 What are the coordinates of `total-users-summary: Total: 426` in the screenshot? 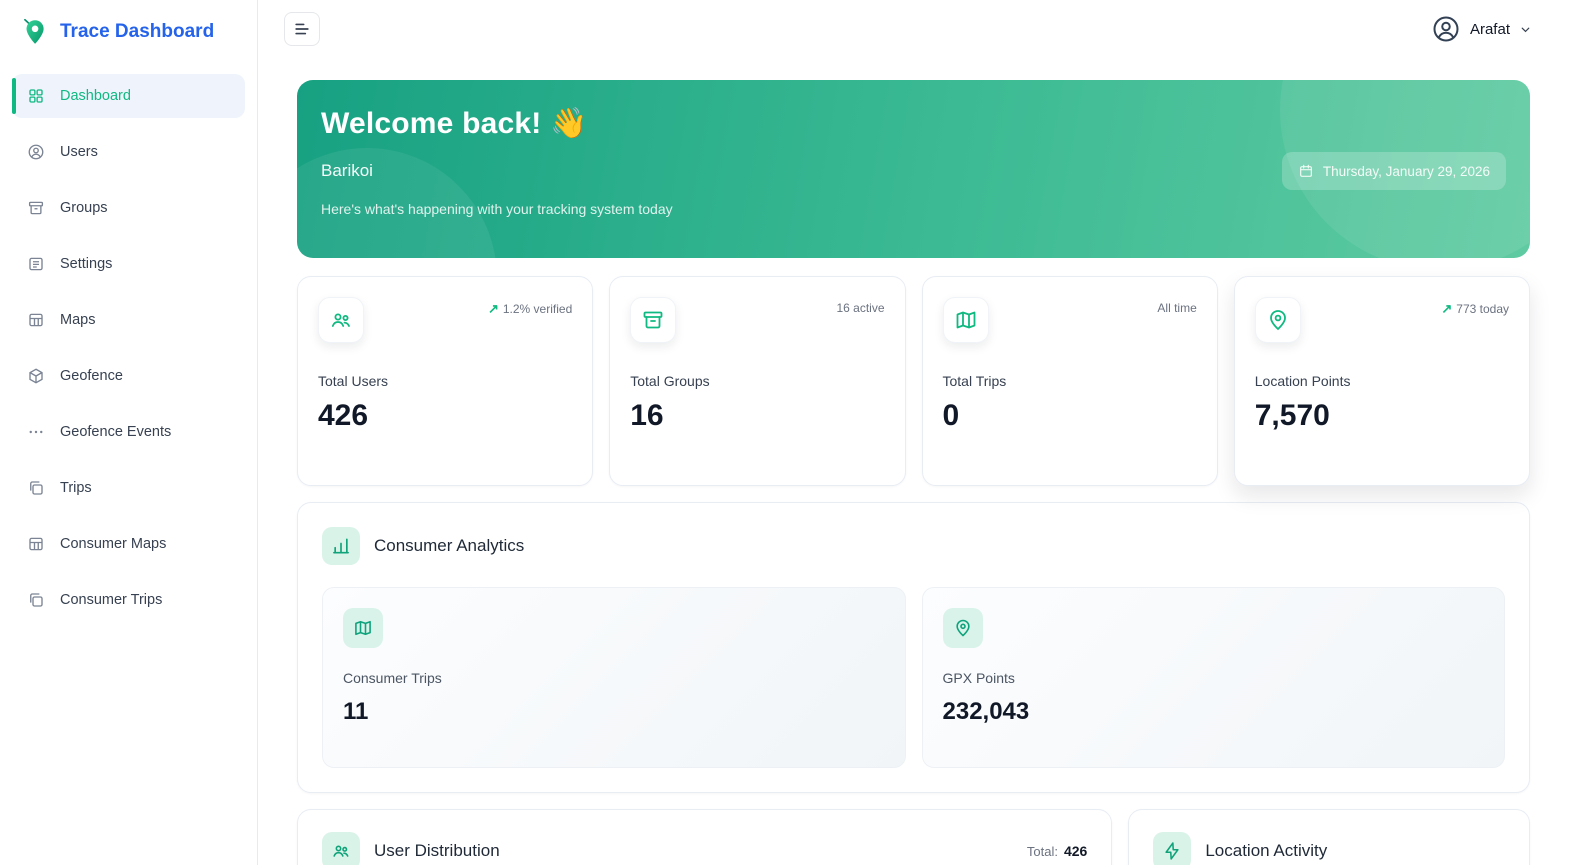 It's located at (1057, 851).